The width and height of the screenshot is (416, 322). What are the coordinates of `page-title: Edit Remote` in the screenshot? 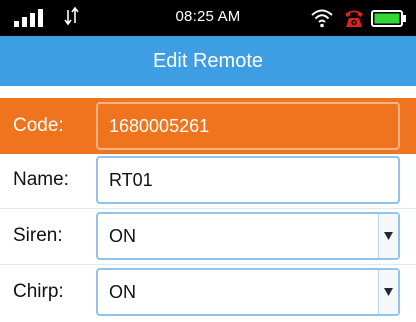 It's located at (208, 61).